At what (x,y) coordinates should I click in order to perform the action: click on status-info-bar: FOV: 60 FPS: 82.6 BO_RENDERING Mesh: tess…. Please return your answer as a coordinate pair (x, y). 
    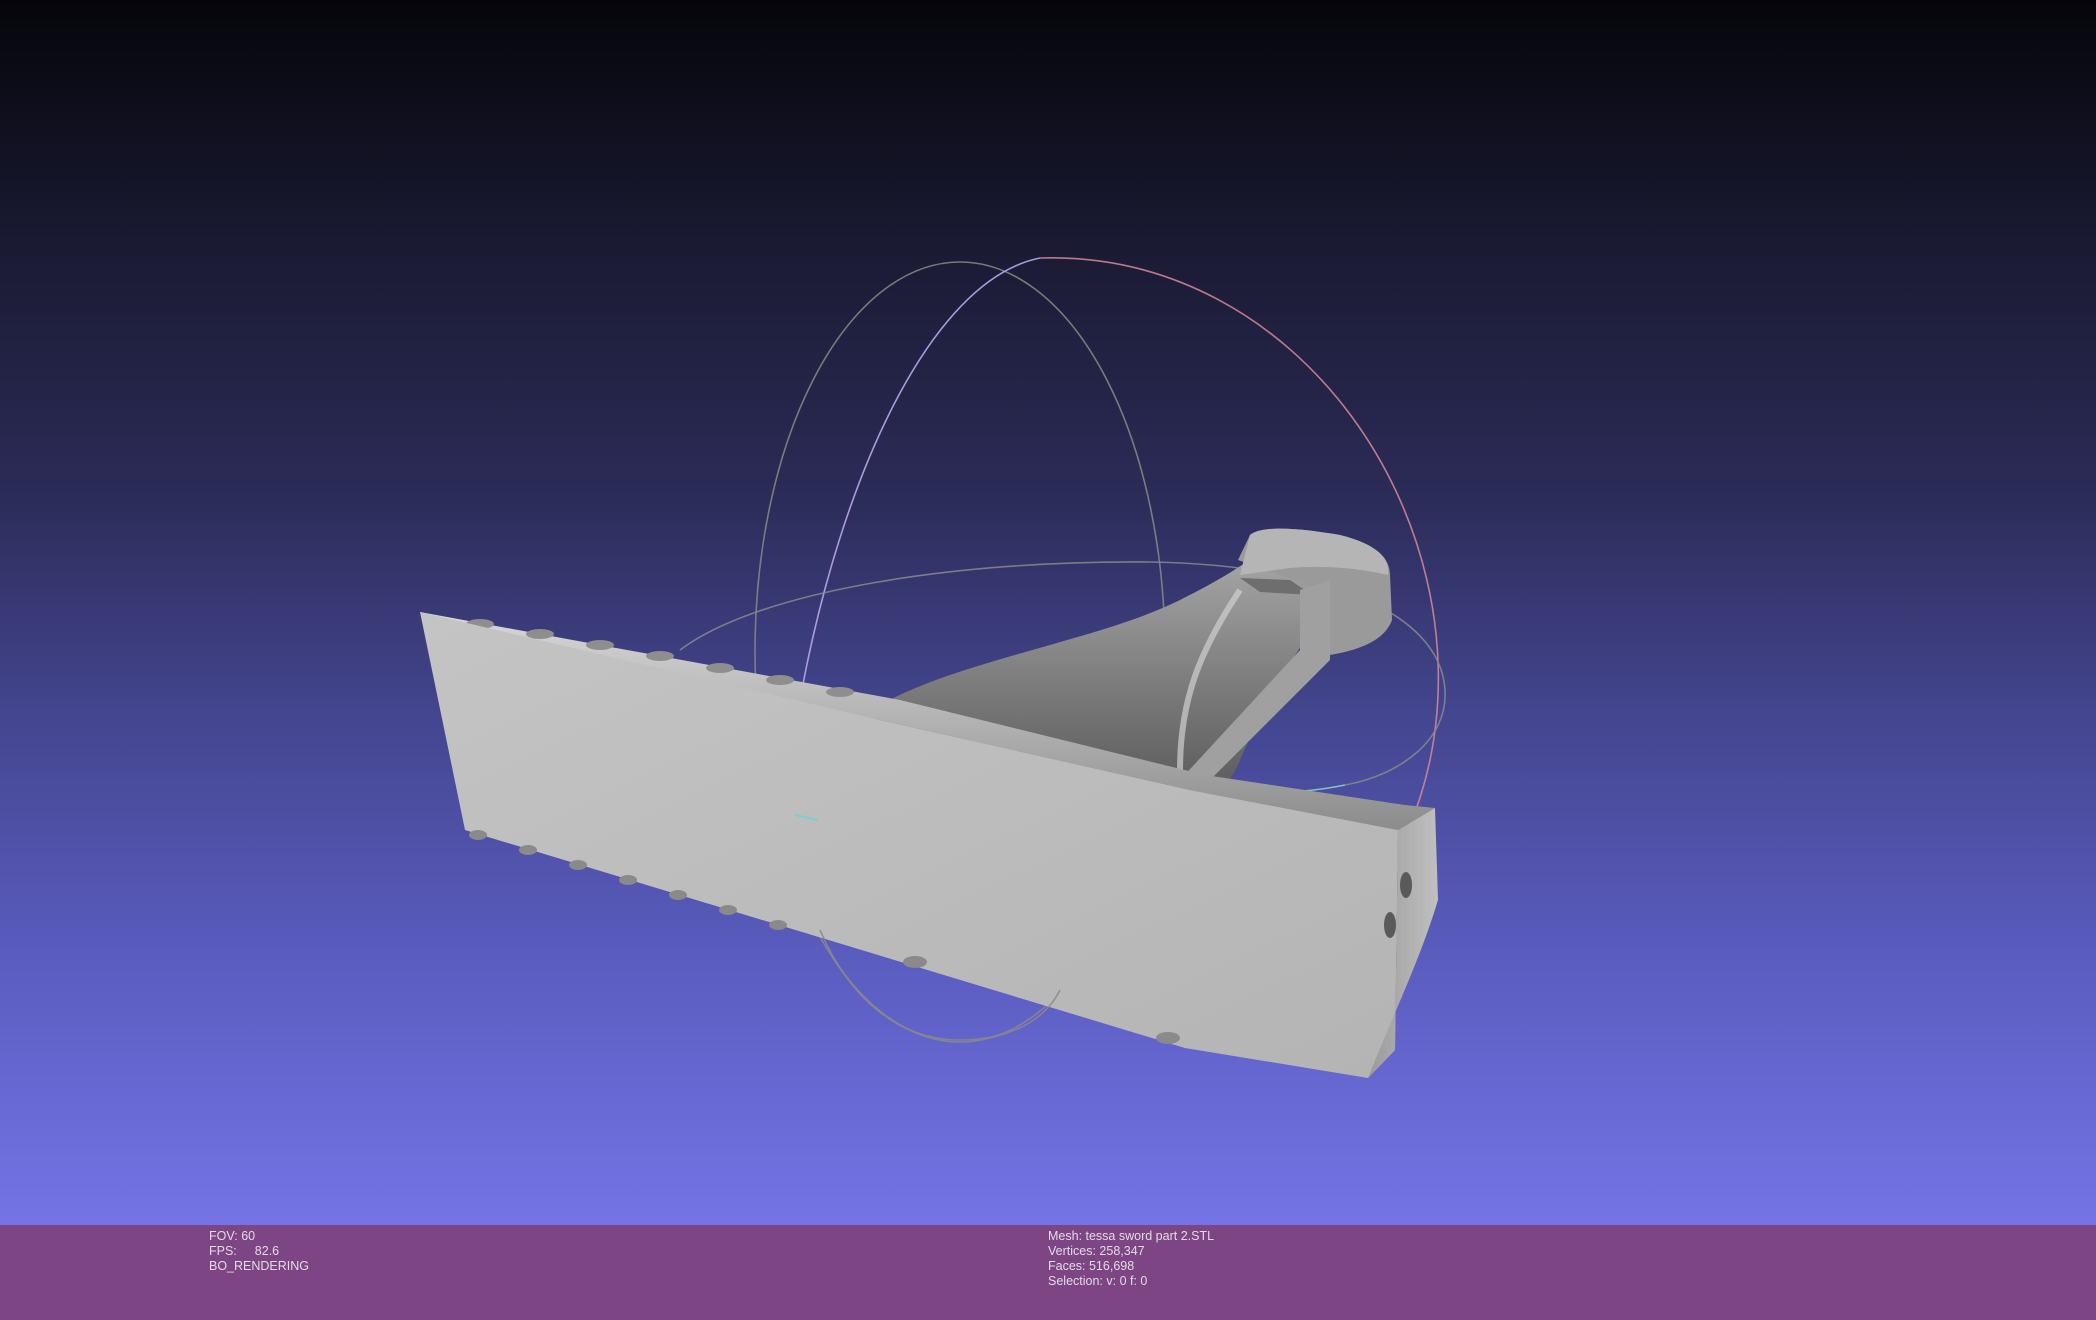
    Looking at the image, I should click on (1048, 1272).